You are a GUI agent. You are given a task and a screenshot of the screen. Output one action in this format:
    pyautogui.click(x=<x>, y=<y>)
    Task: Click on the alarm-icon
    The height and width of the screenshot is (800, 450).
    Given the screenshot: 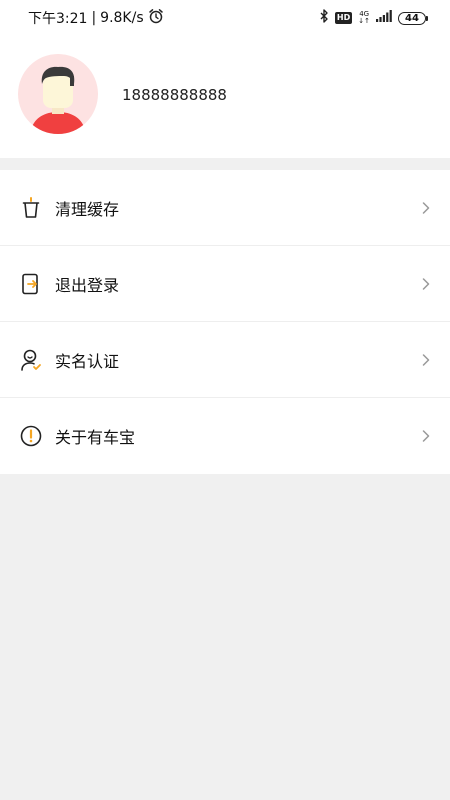 What is the action you would take?
    pyautogui.click(x=156, y=18)
    